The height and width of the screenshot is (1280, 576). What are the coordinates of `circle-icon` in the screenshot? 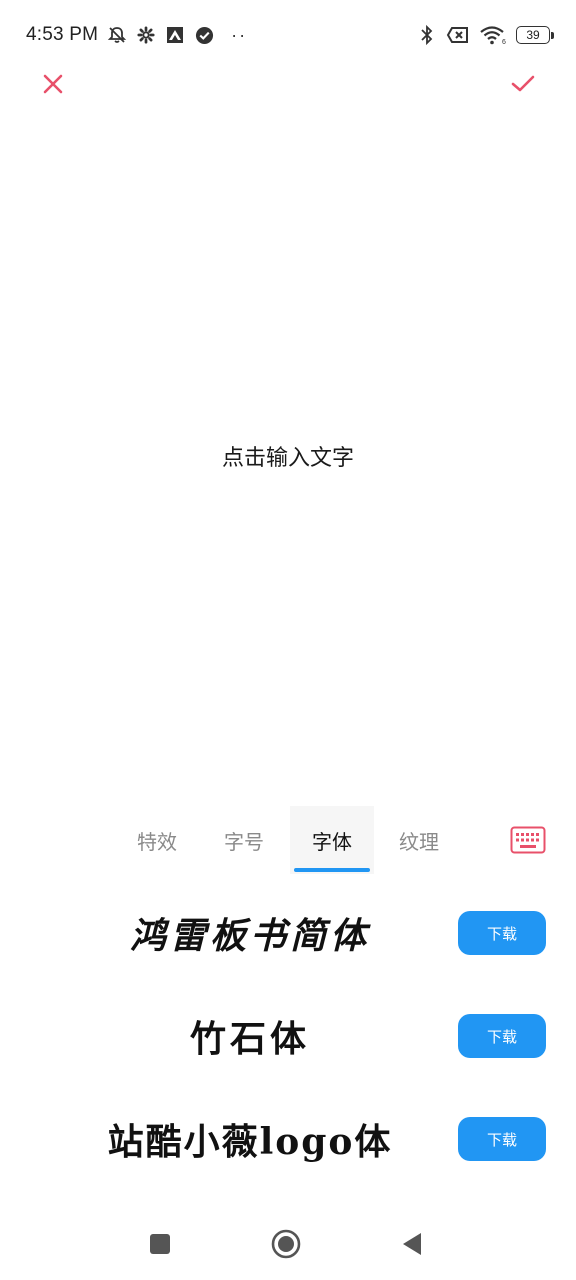 It's located at (286, 1244).